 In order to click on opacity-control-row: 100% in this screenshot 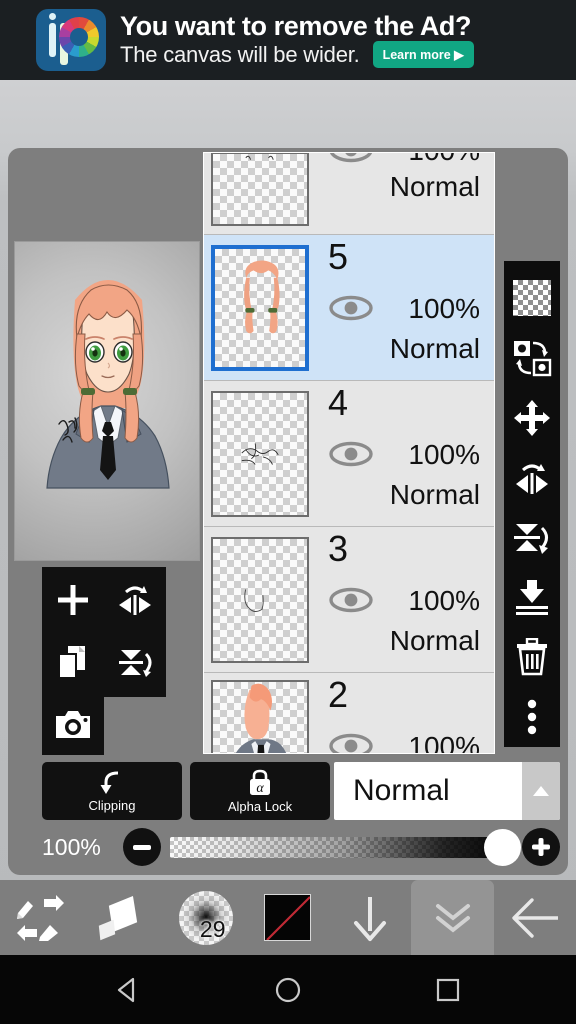, I will do `click(301, 847)`.